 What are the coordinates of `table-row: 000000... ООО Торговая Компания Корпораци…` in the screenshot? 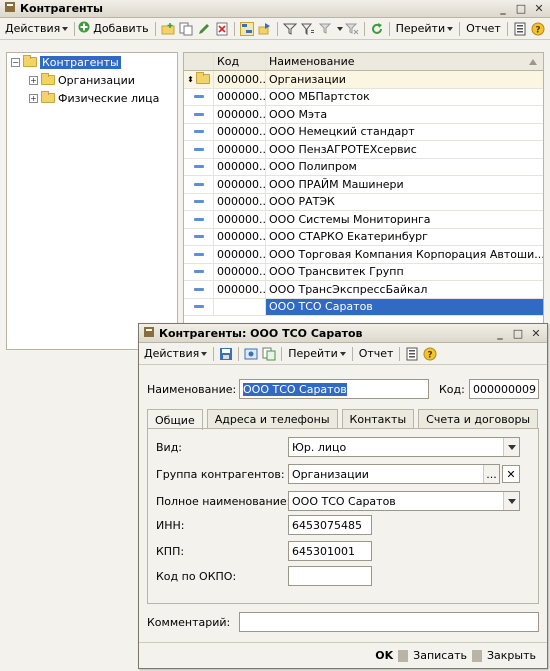 It's located at (363, 255).